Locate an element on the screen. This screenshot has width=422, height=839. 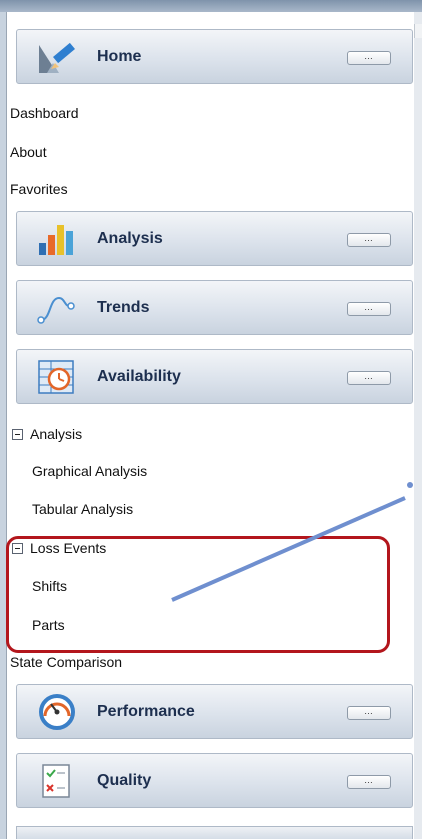
highlight-box is located at coordinates (198, 594).